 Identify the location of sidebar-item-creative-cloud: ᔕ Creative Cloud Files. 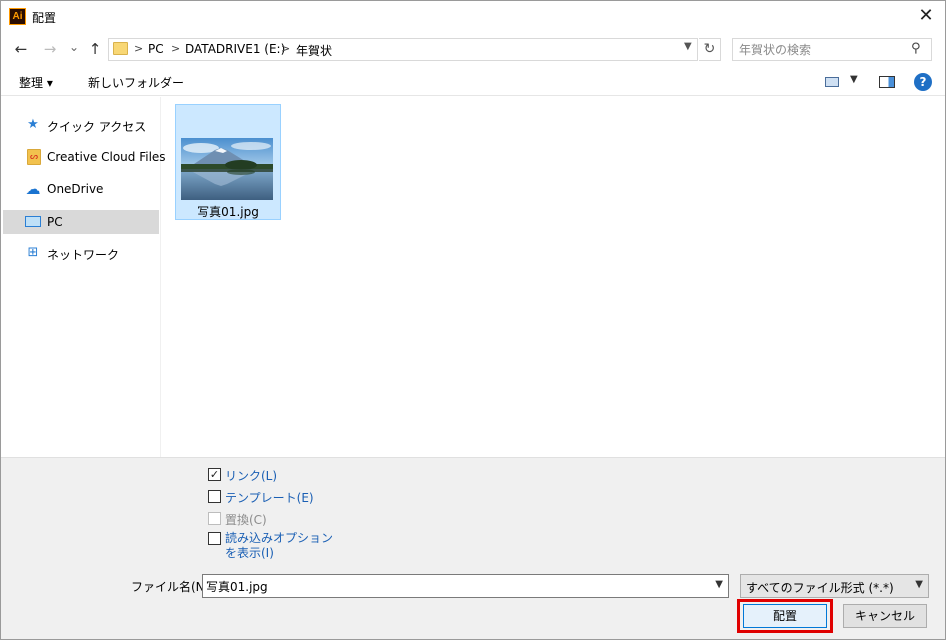
(84, 157).